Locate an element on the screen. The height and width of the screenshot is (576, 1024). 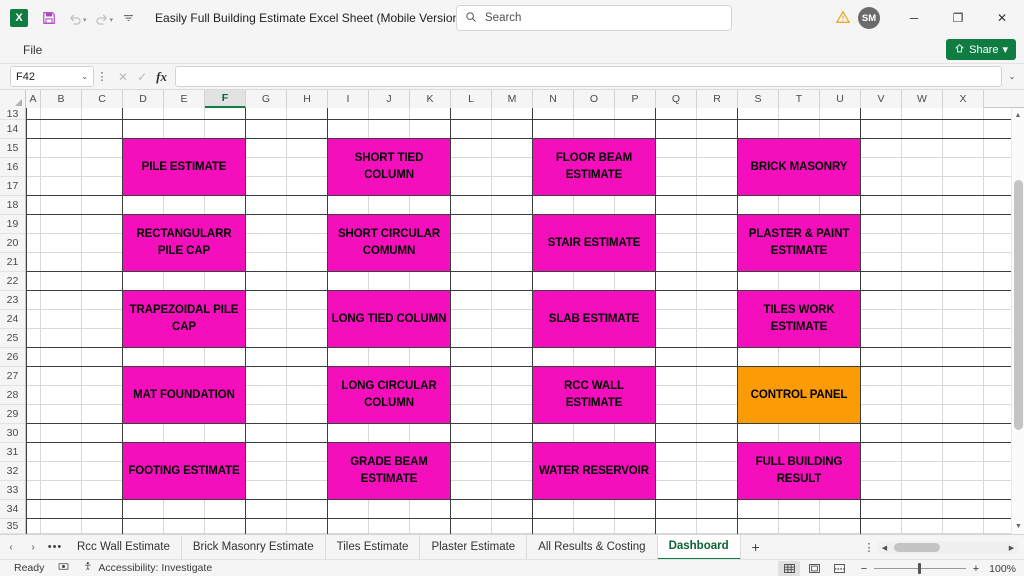
add-sheet-button: + is located at coordinates (756, 547).